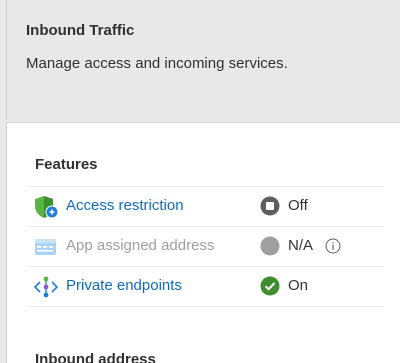 The width and height of the screenshot is (400, 363). Describe the element at coordinates (140, 245) in the screenshot. I see `app-assigned-address-link: App assigned address` at that location.